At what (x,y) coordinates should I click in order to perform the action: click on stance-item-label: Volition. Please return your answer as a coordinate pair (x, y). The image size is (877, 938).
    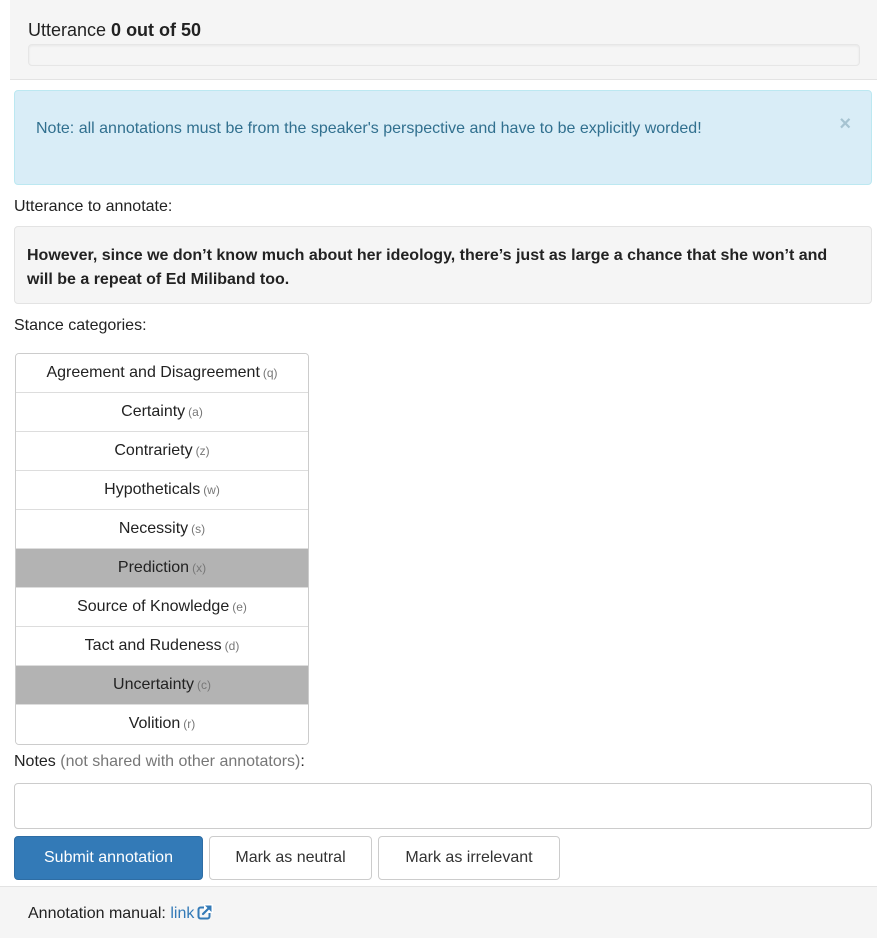
    Looking at the image, I should click on (154, 723).